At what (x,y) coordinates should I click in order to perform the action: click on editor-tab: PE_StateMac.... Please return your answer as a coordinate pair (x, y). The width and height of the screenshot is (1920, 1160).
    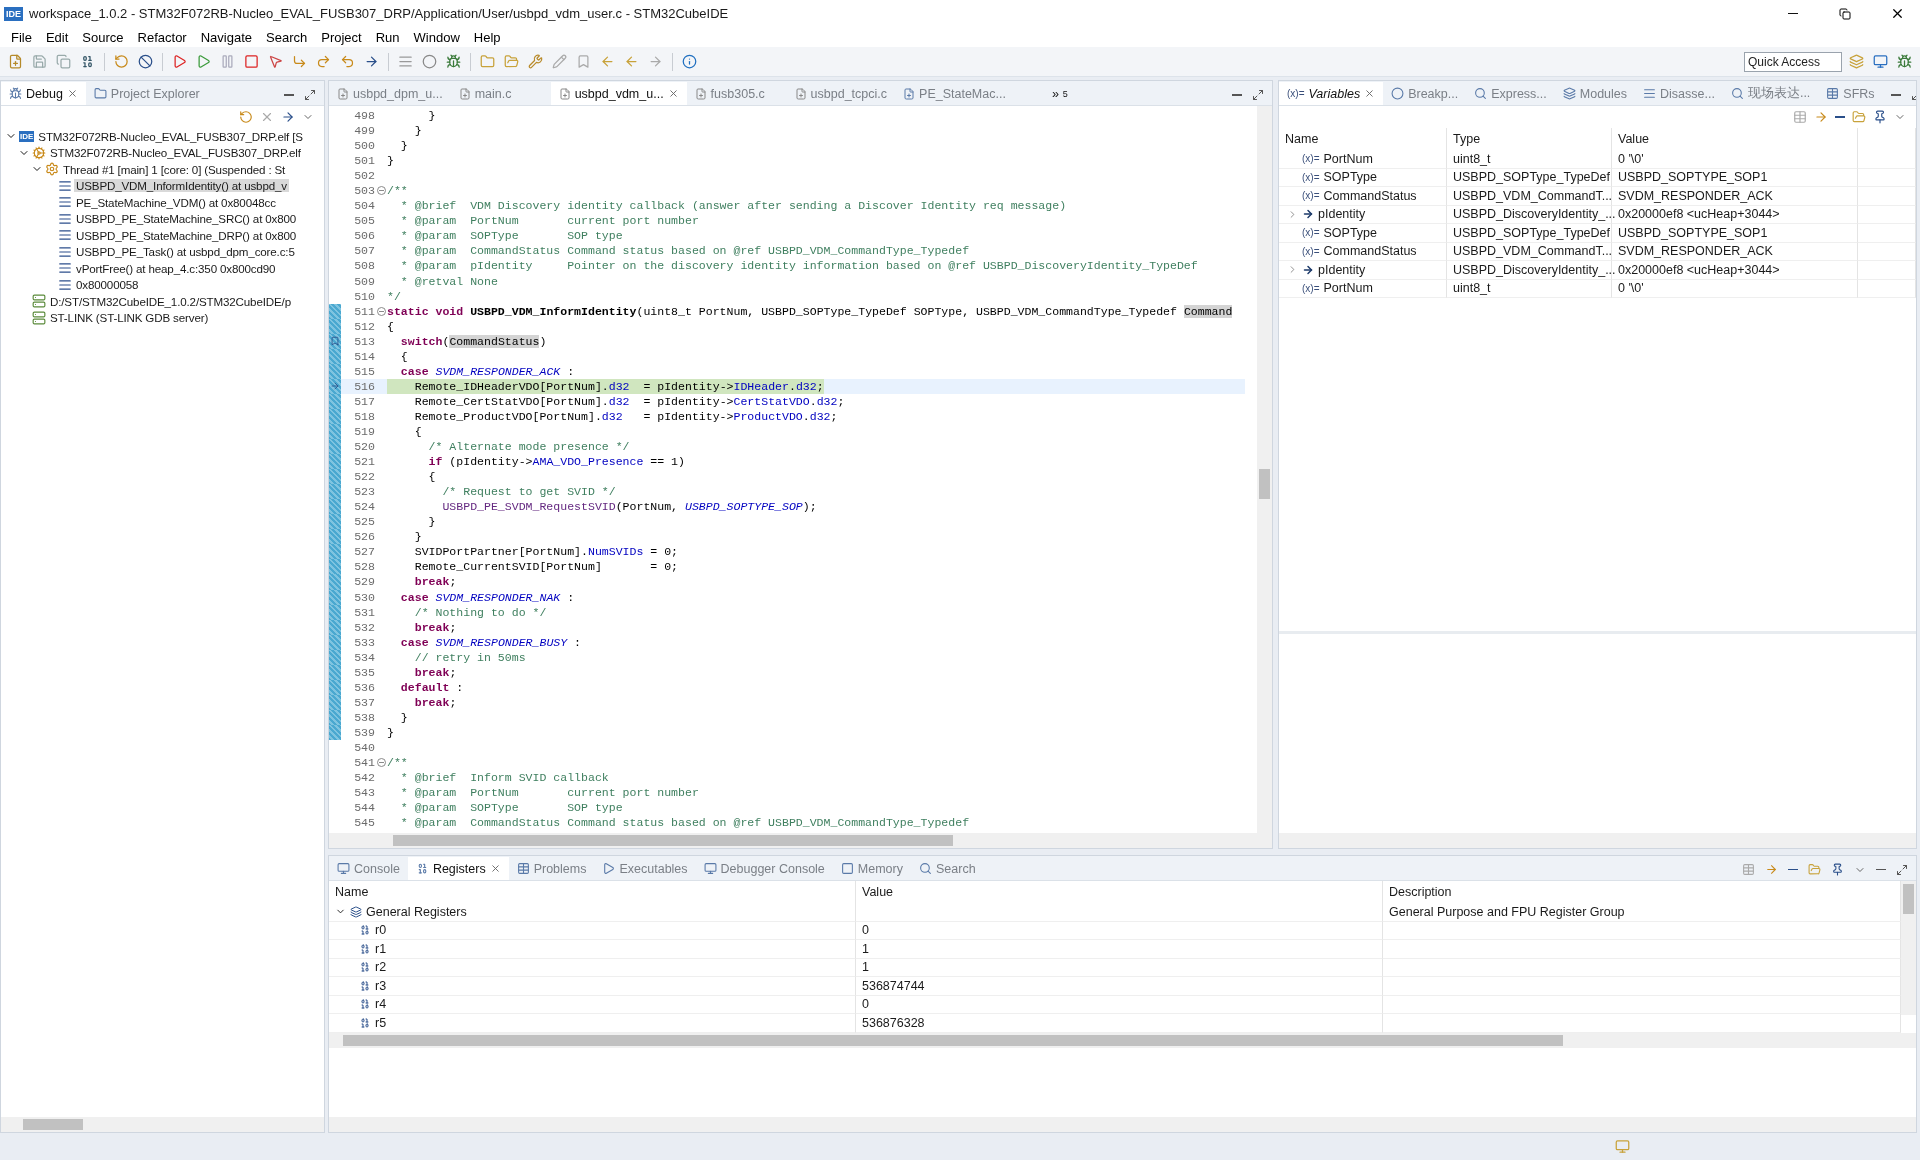
    Looking at the image, I should click on (954, 93).